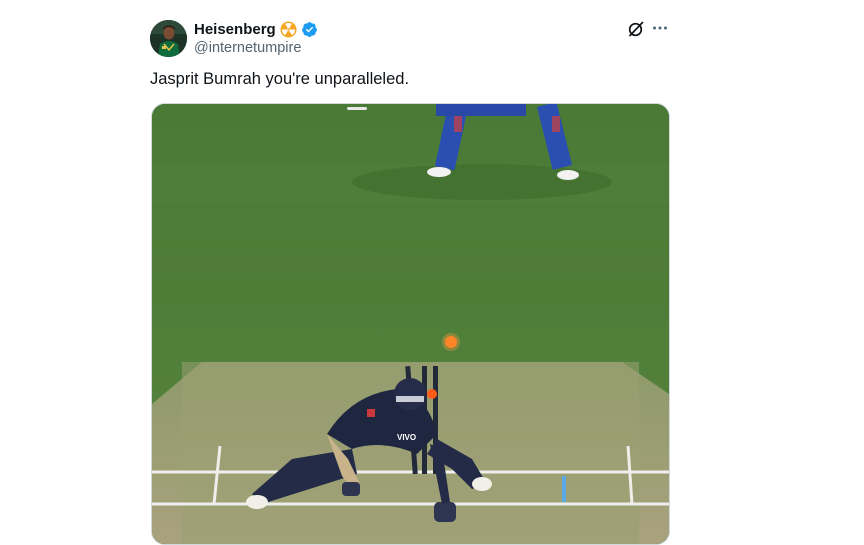 The image size is (864, 545). I want to click on author-avatar, so click(168, 38).